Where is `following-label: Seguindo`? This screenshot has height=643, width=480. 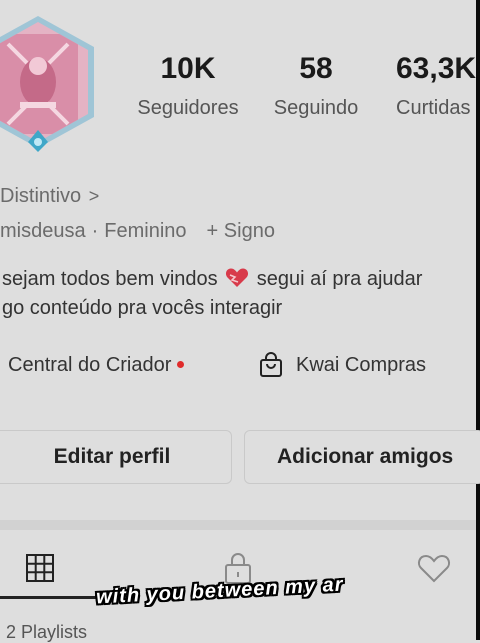
following-label: Seguindo is located at coordinates (316, 108).